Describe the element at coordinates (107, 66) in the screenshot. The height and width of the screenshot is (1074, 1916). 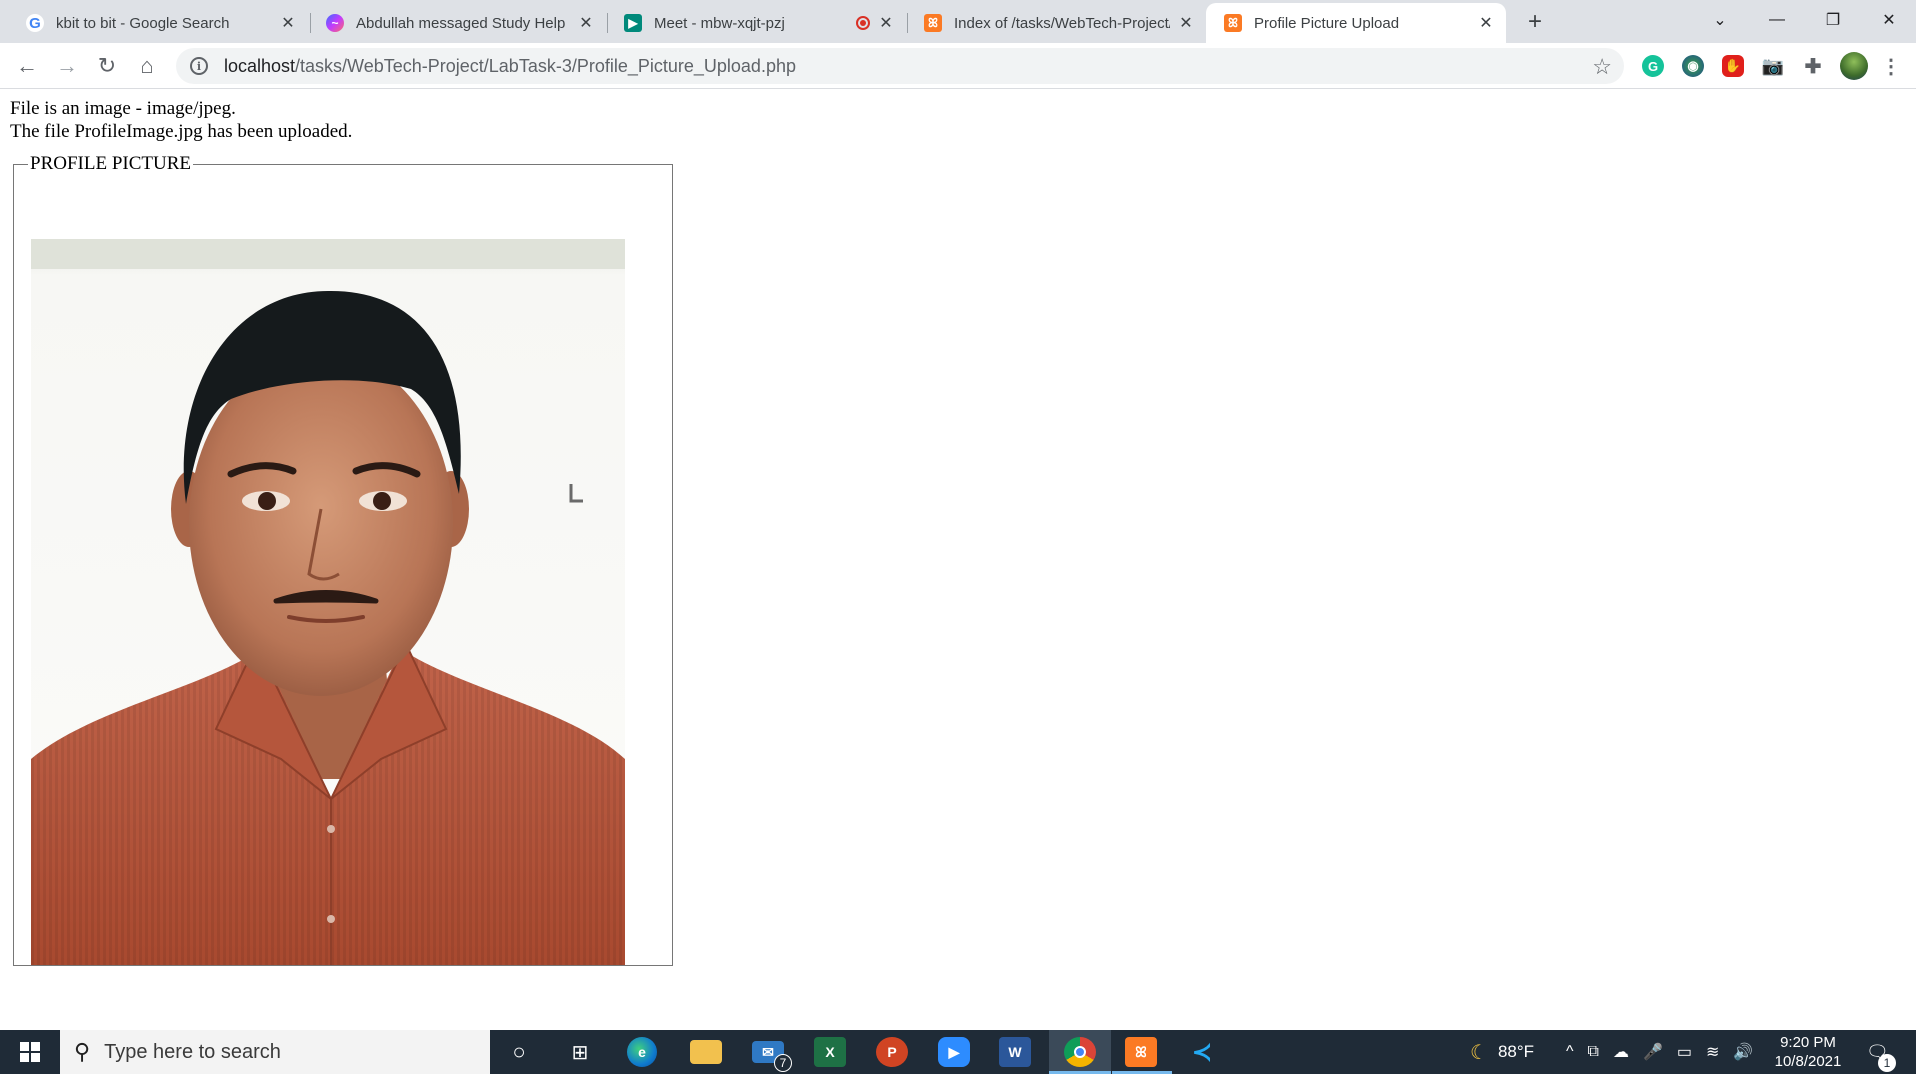
I see `reload-button: ↻` at that location.